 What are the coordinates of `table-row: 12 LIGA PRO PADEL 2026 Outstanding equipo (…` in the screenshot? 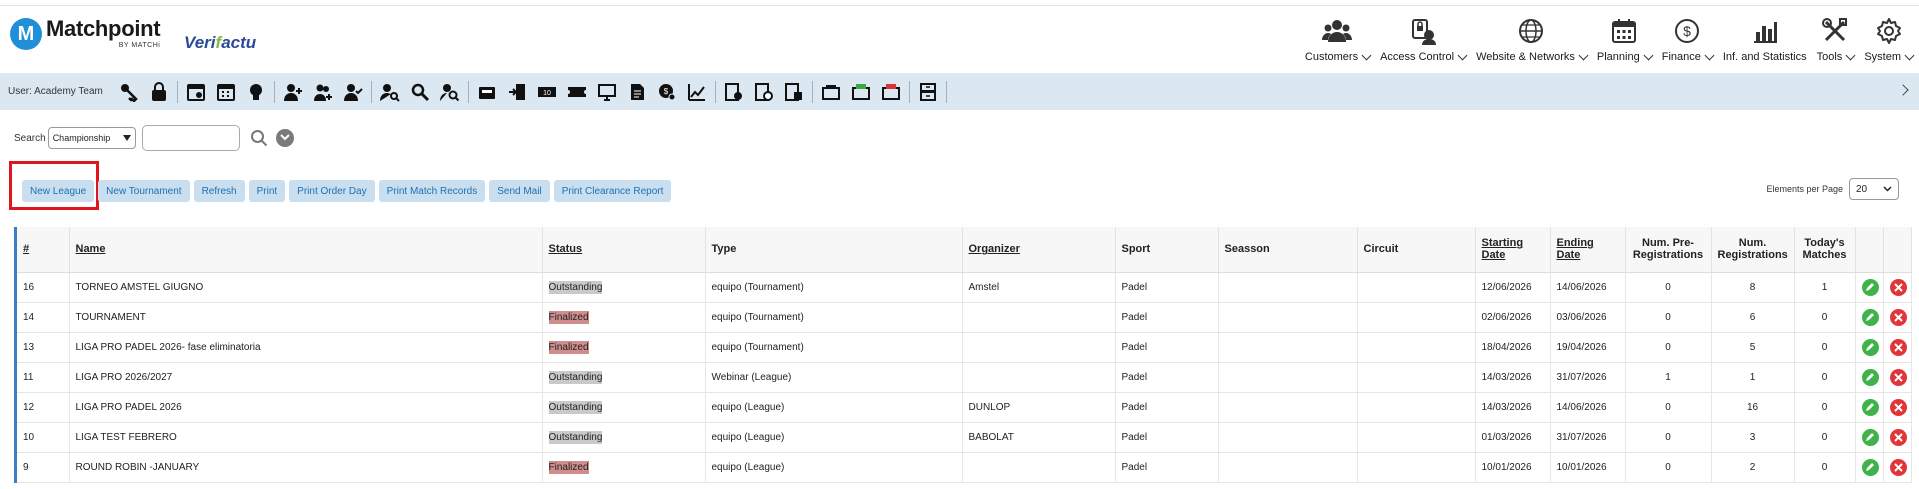 It's located at (964, 407).